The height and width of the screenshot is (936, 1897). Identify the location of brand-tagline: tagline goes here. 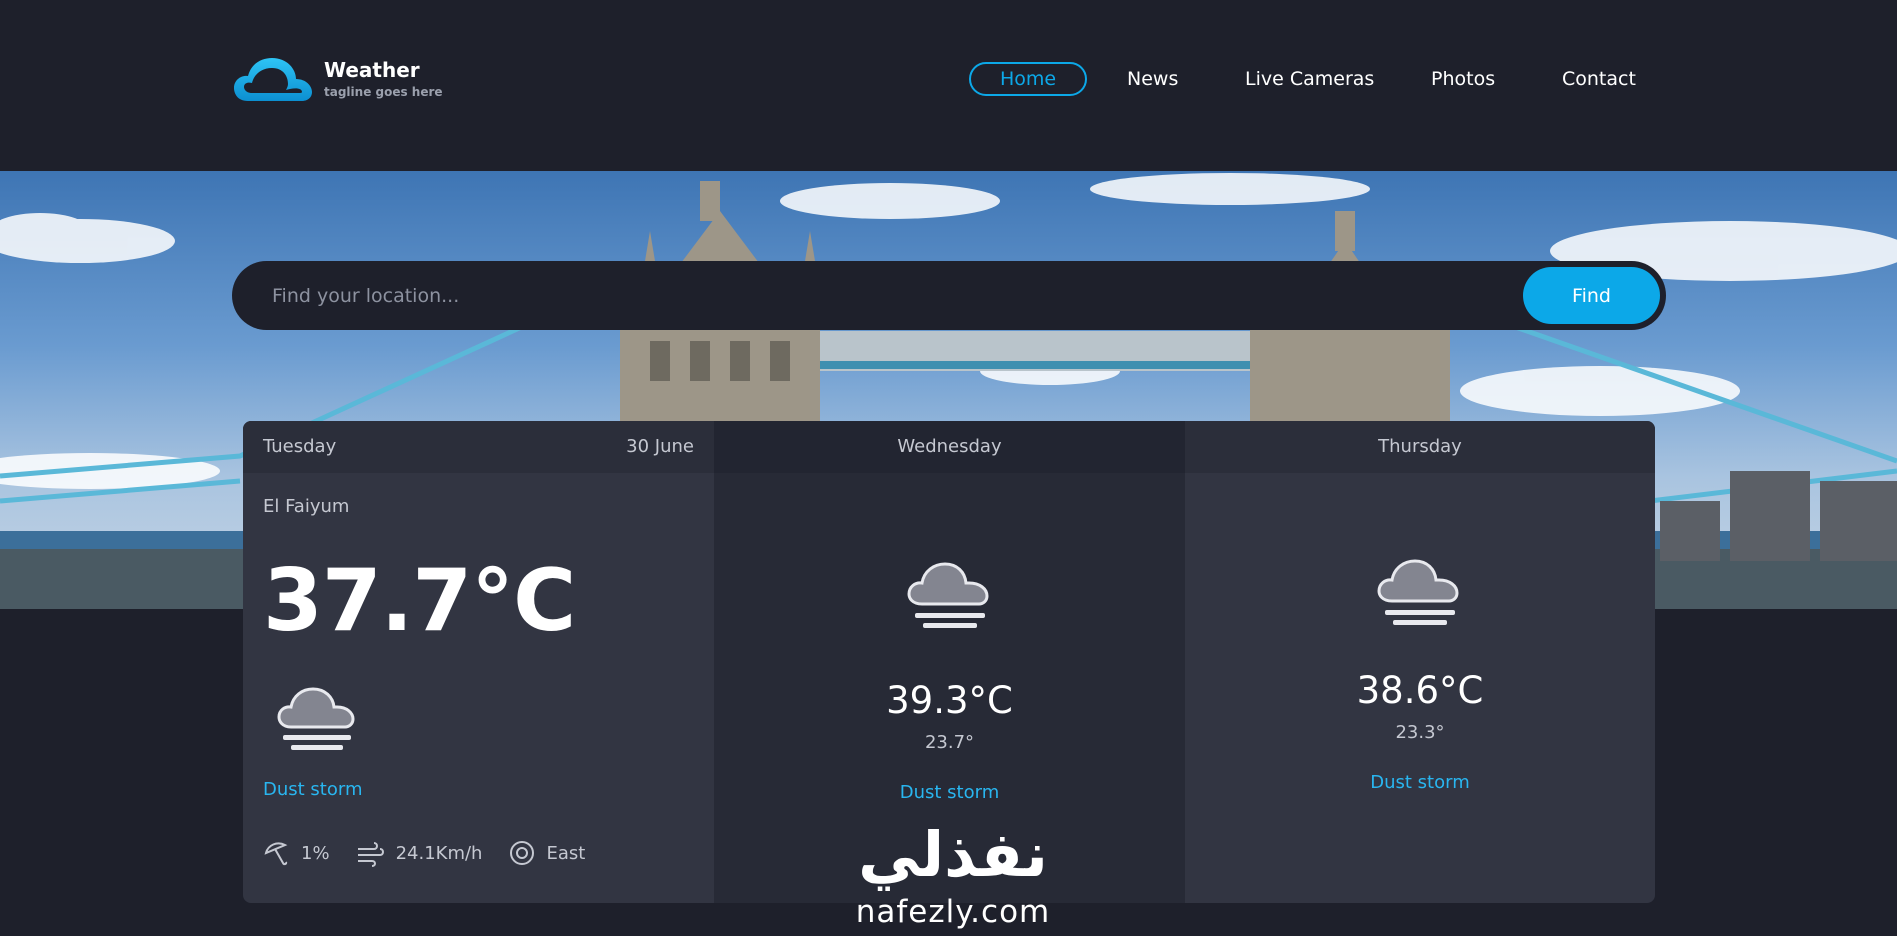
(383, 92).